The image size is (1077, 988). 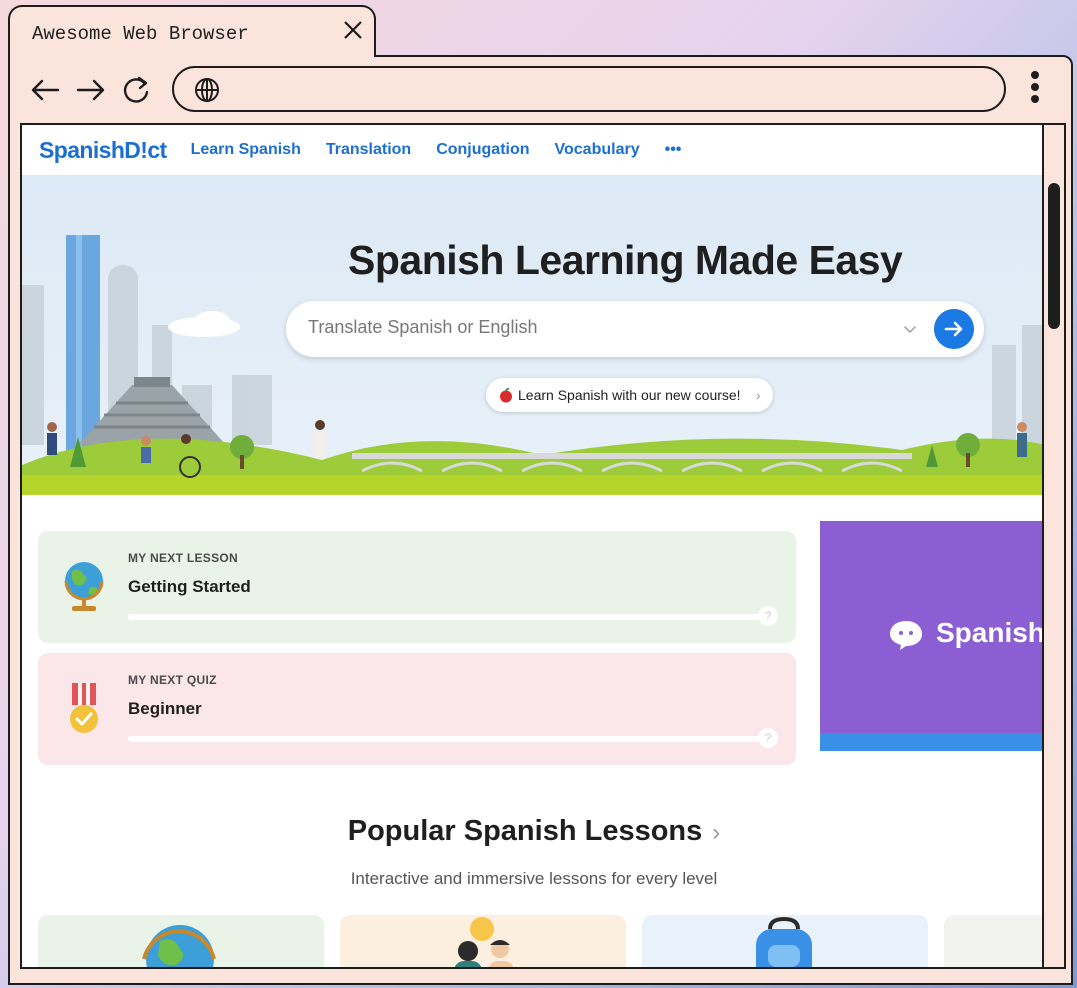 I want to click on back-arrow-icon, so click(x=45, y=90).